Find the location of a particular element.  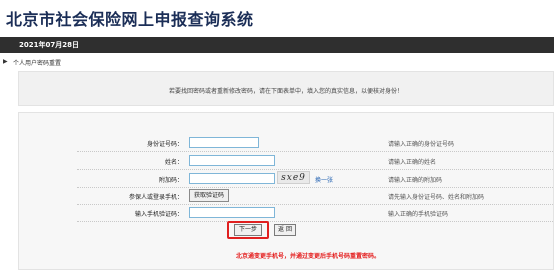

sms-code-hint: 输入正确的手机验证码 is located at coordinates (418, 214).